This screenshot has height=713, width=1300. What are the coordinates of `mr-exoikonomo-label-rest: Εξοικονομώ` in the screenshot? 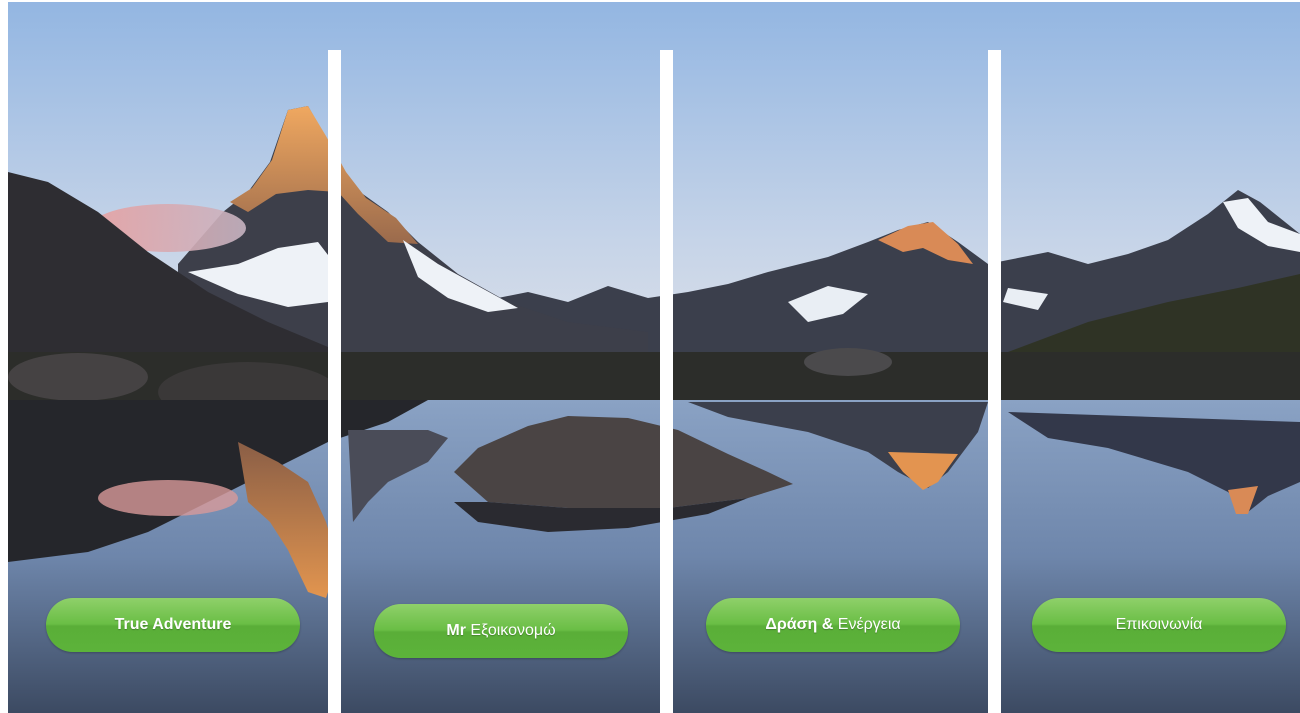 It's located at (510, 630).